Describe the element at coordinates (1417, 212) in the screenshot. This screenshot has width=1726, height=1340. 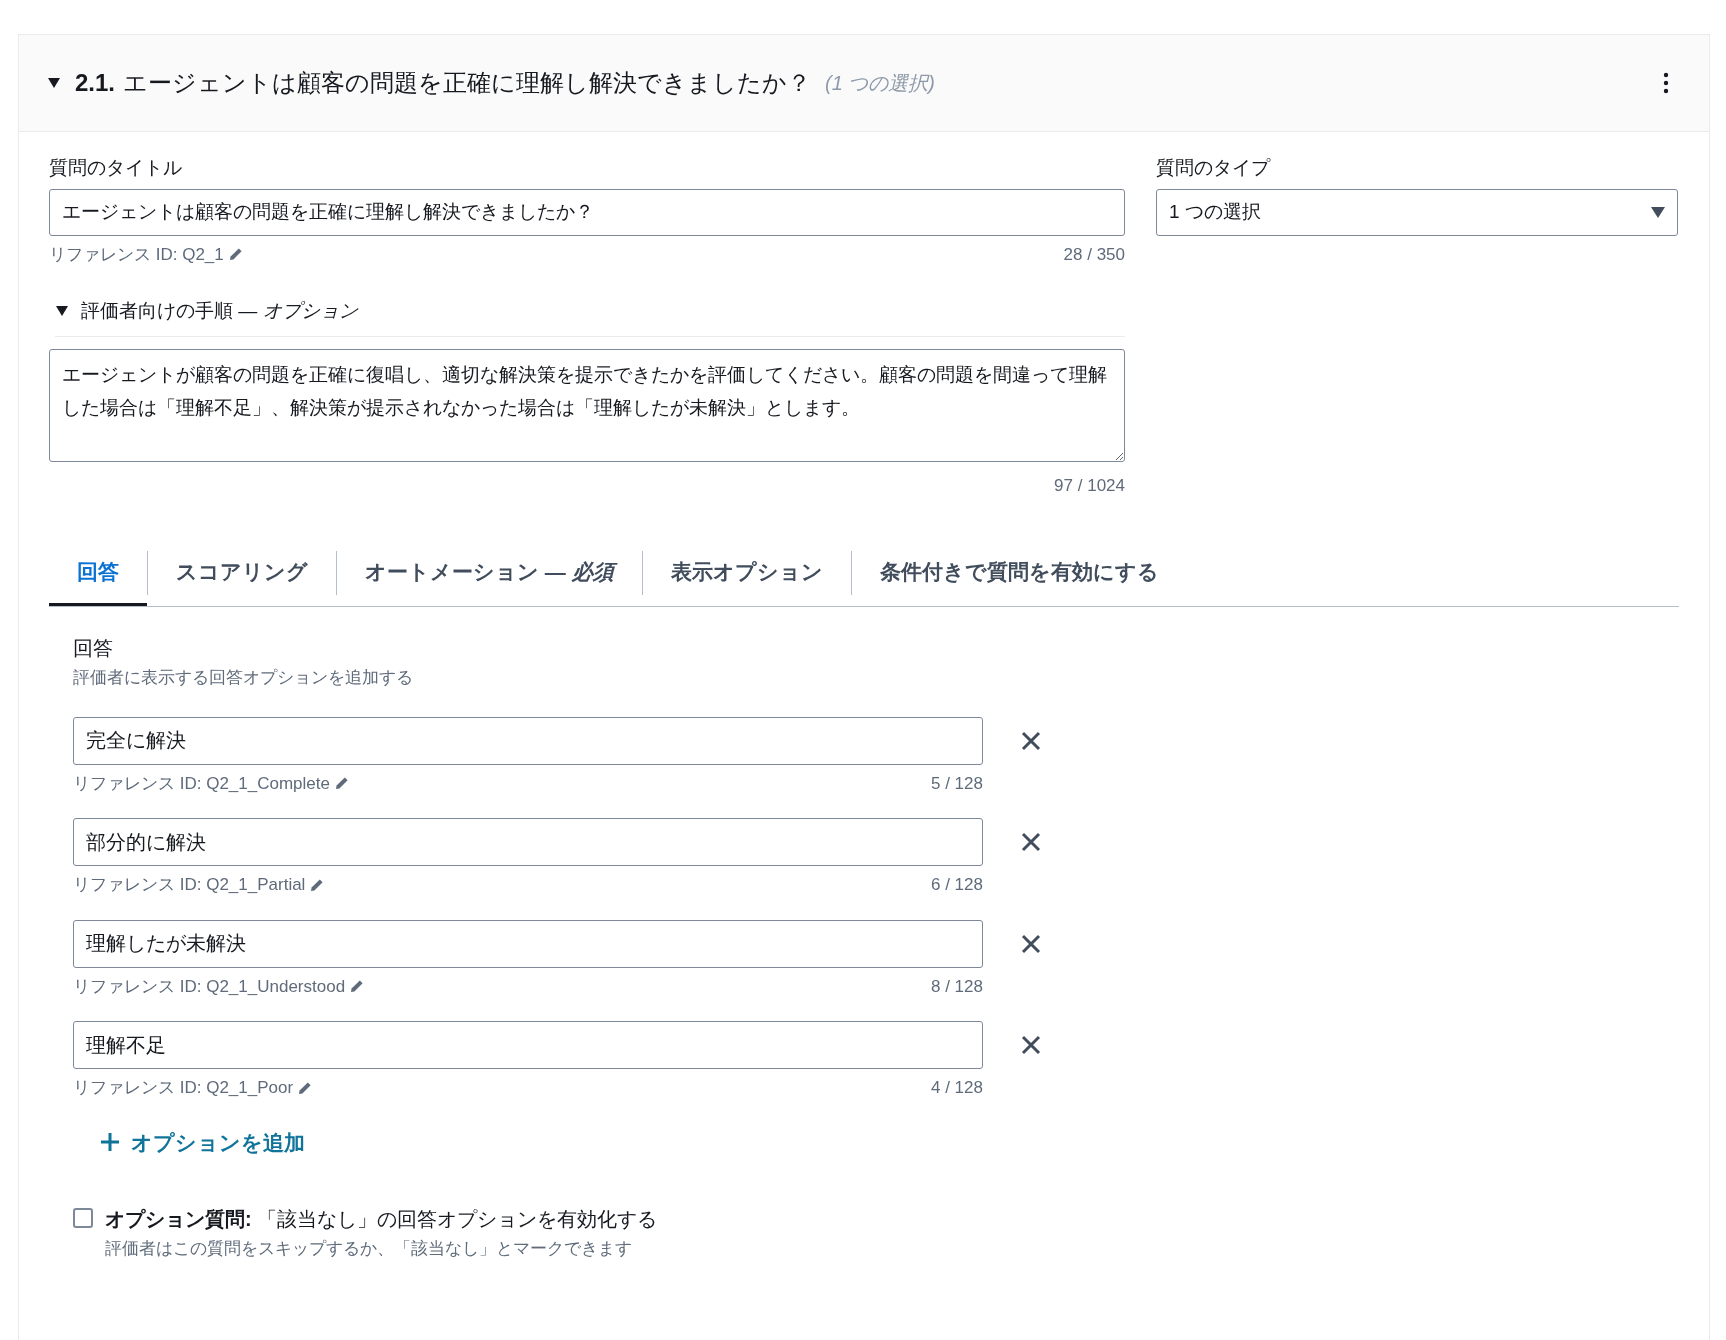
I see `question-type-select: 1 つの選択` at that location.